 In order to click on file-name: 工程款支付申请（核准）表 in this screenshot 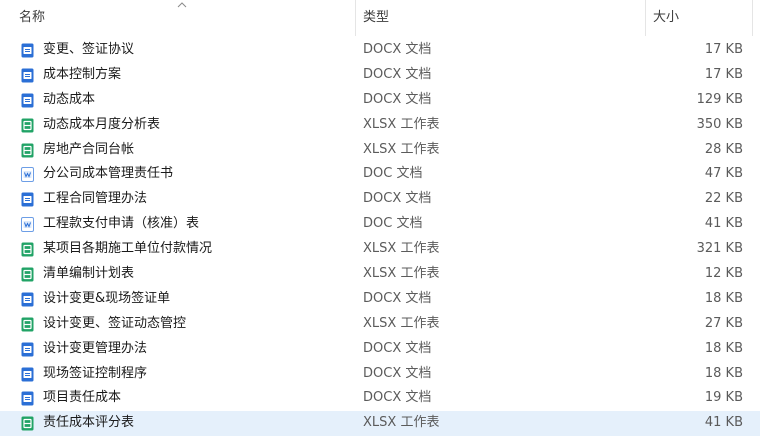, I will do `click(121, 224)`.